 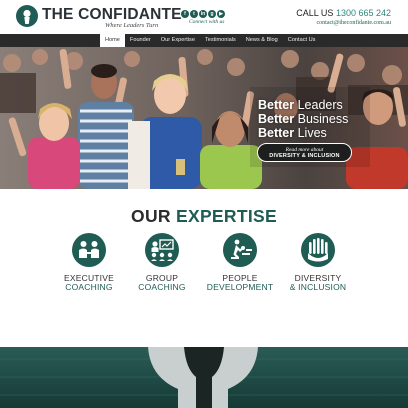 I want to click on phone-line: CALL US 1300 665 242, so click(x=343, y=13).